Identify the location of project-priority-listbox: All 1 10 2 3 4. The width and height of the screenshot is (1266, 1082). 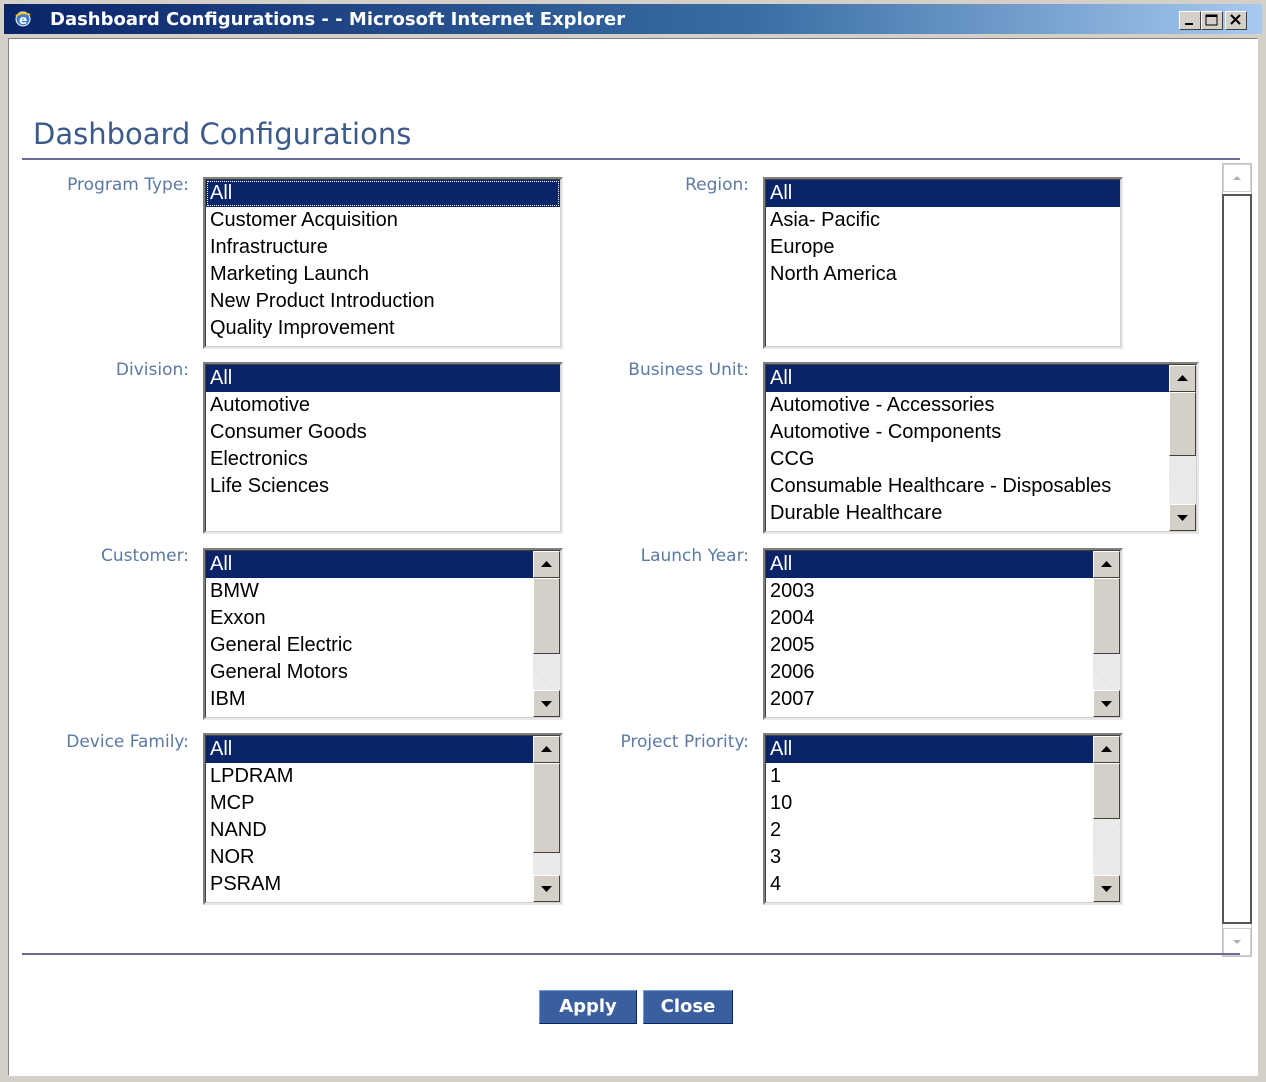
(943, 819).